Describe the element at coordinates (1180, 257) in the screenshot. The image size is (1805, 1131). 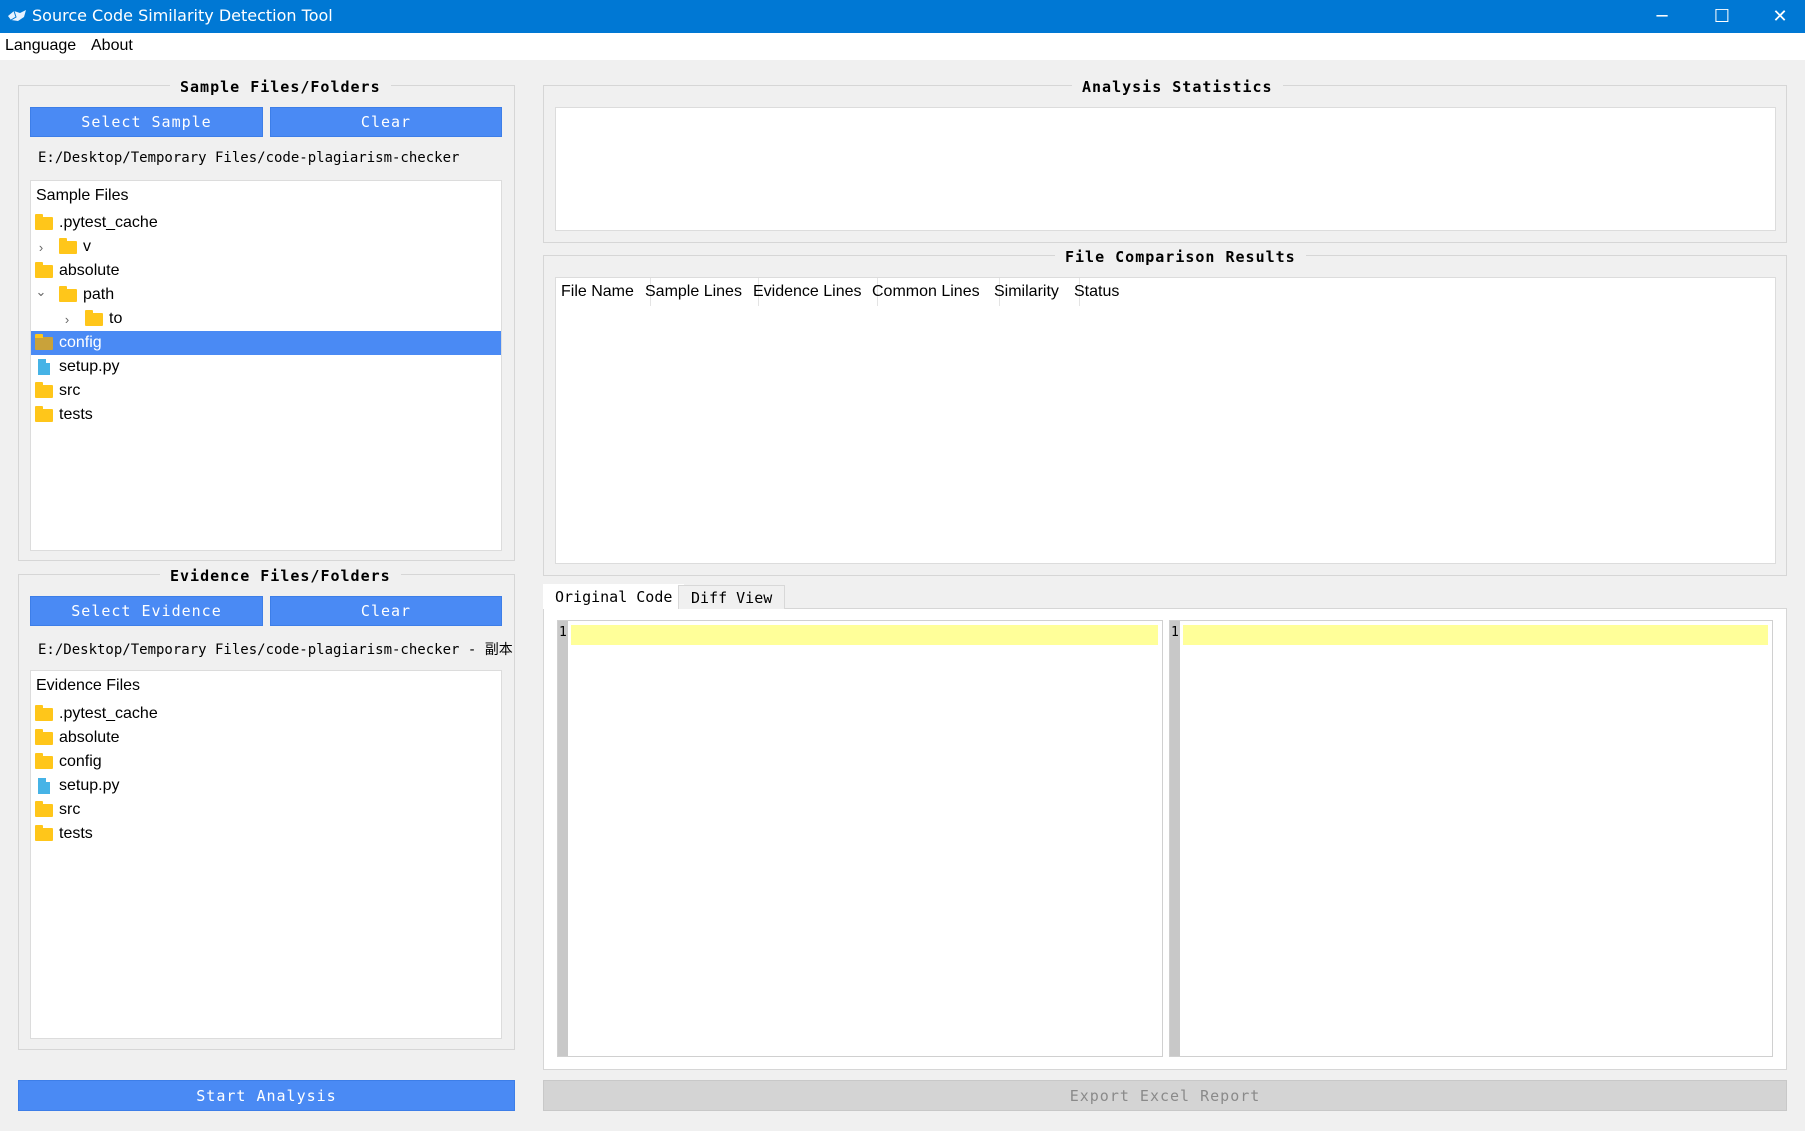
I see `results-group-title: File Comparison Results` at that location.